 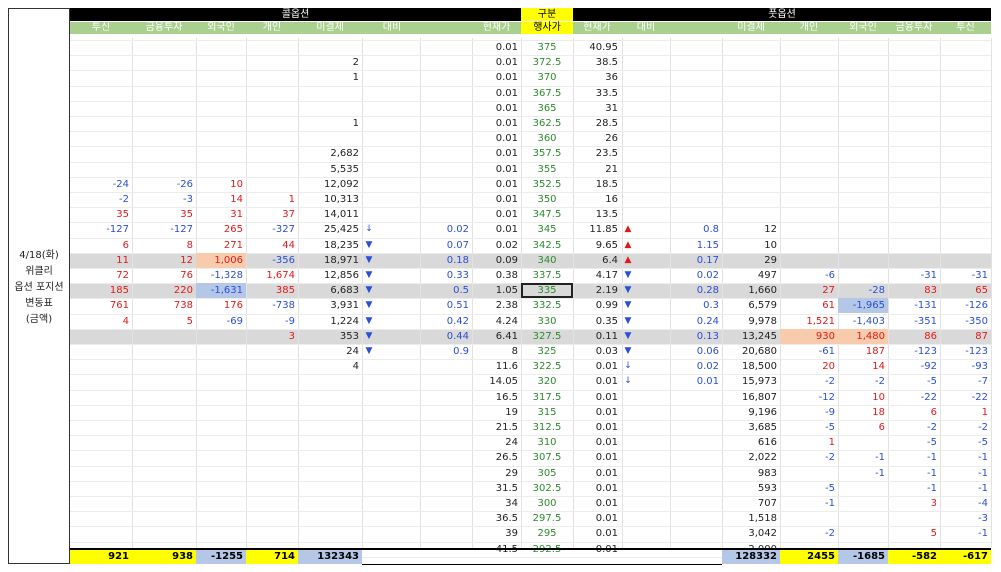 What do you see at coordinates (914, 28) in the screenshot?
I see `col-header-put-fin: 금융투자` at bounding box center [914, 28].